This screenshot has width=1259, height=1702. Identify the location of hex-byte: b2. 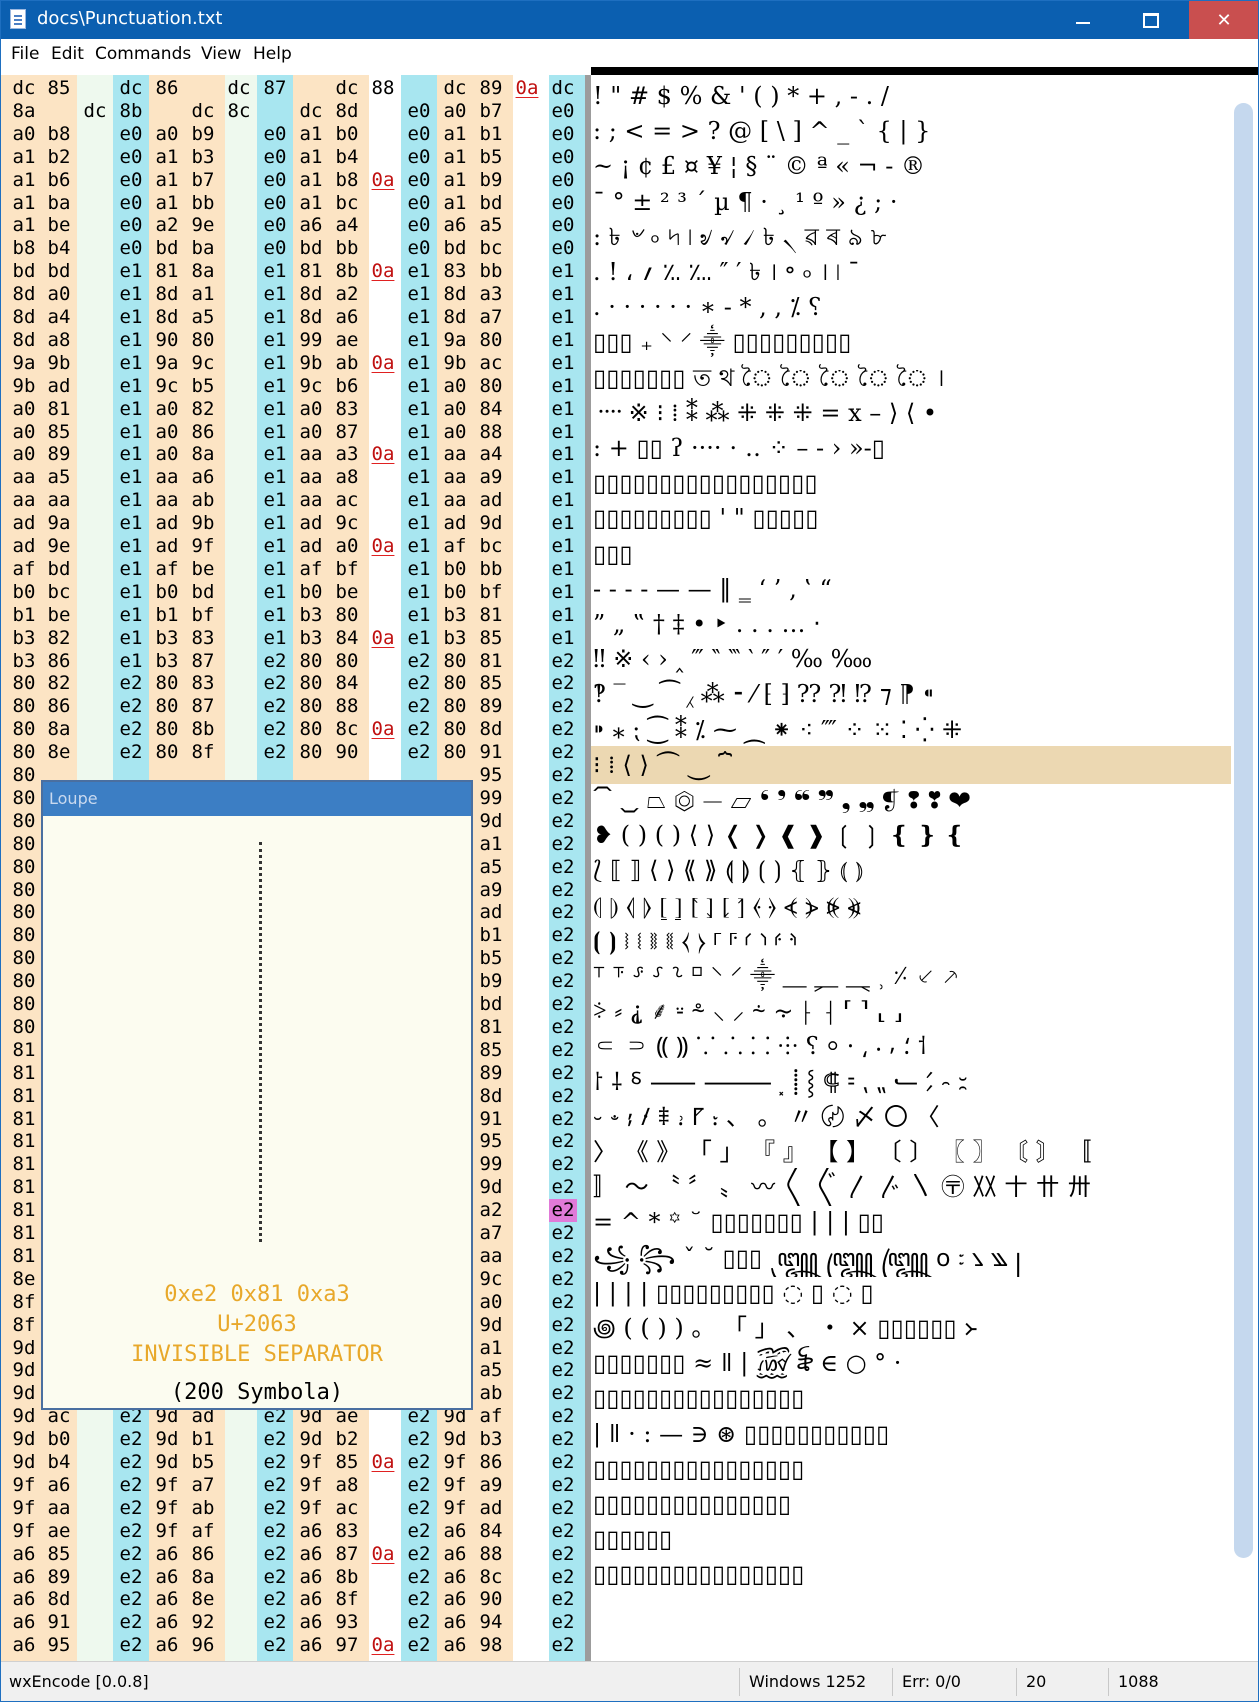
(59, 157).